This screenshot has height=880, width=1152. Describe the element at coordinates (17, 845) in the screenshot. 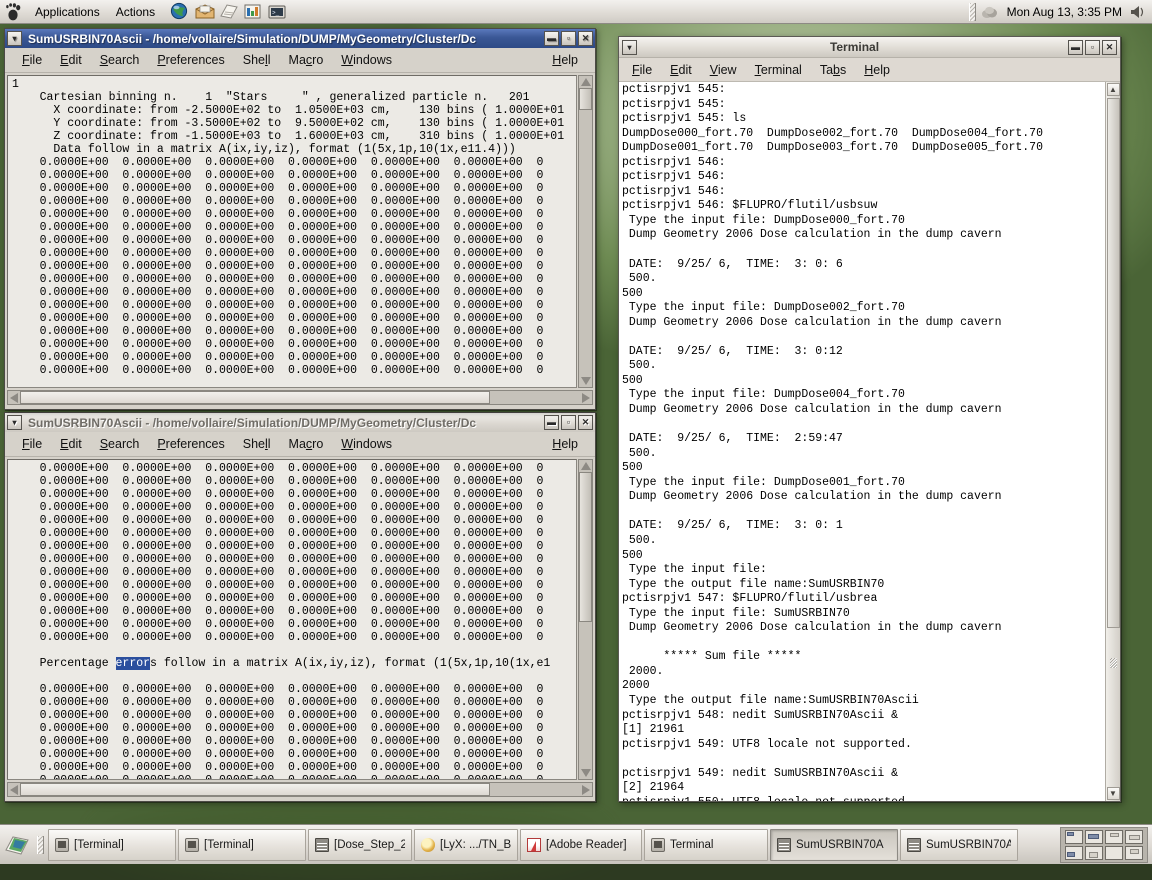

I see `show-desktop-icon` at that location.